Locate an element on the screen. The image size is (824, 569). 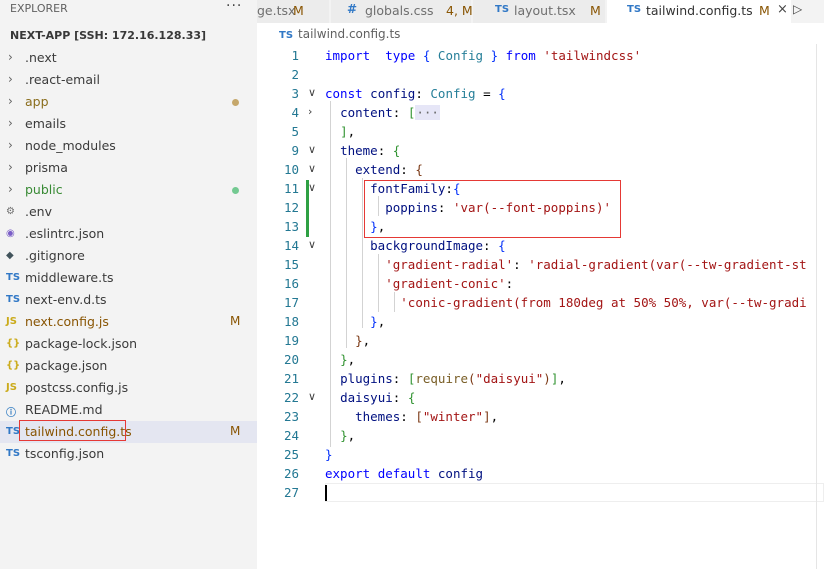
explorer-item: {} package.json is located at coordinates (128, 366).